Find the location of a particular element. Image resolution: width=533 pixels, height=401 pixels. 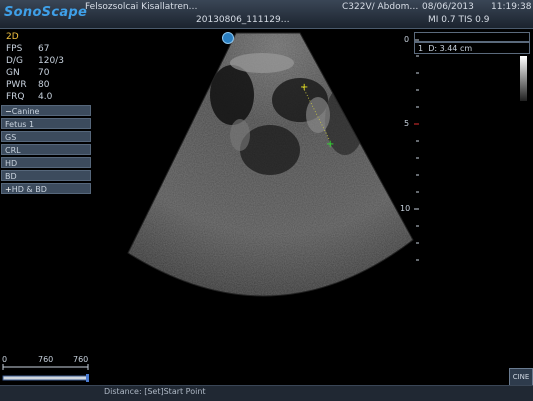

measurement-value: D: 3.44 cm is located at coordinates (450, 48).